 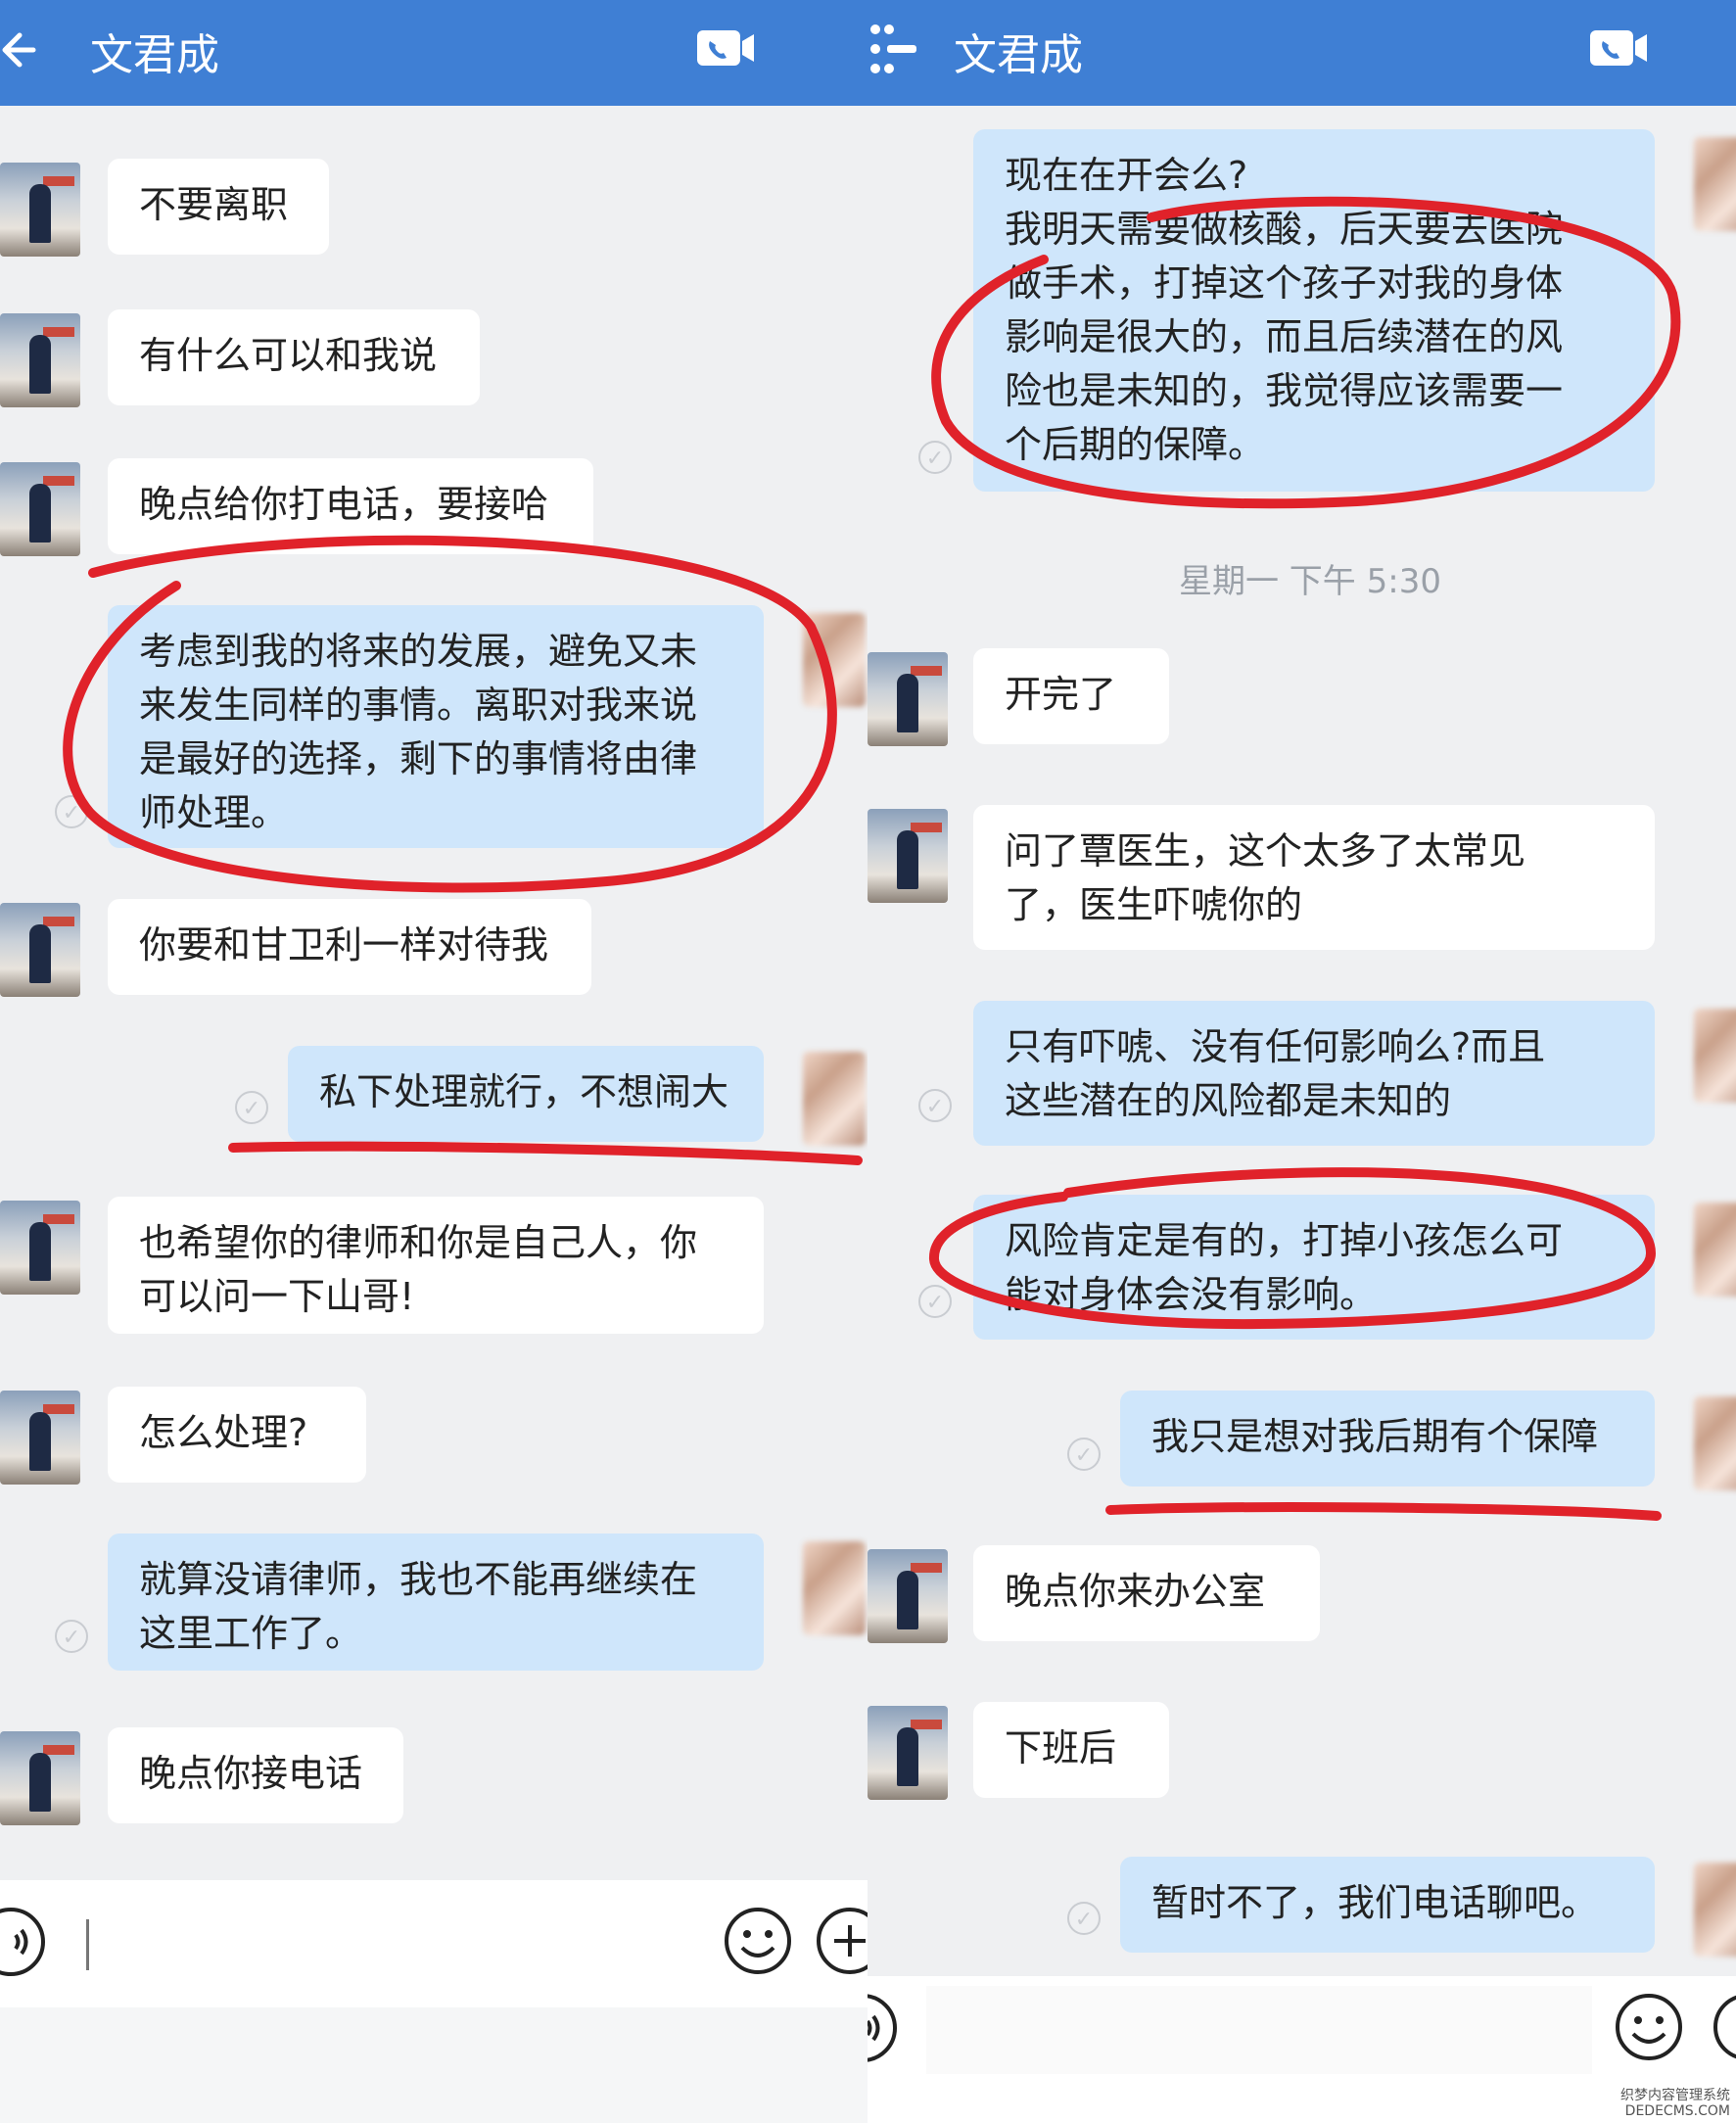 I want to click on incoming-message: 晚点给你打电话，要接哈, so click(x=350, y=506).